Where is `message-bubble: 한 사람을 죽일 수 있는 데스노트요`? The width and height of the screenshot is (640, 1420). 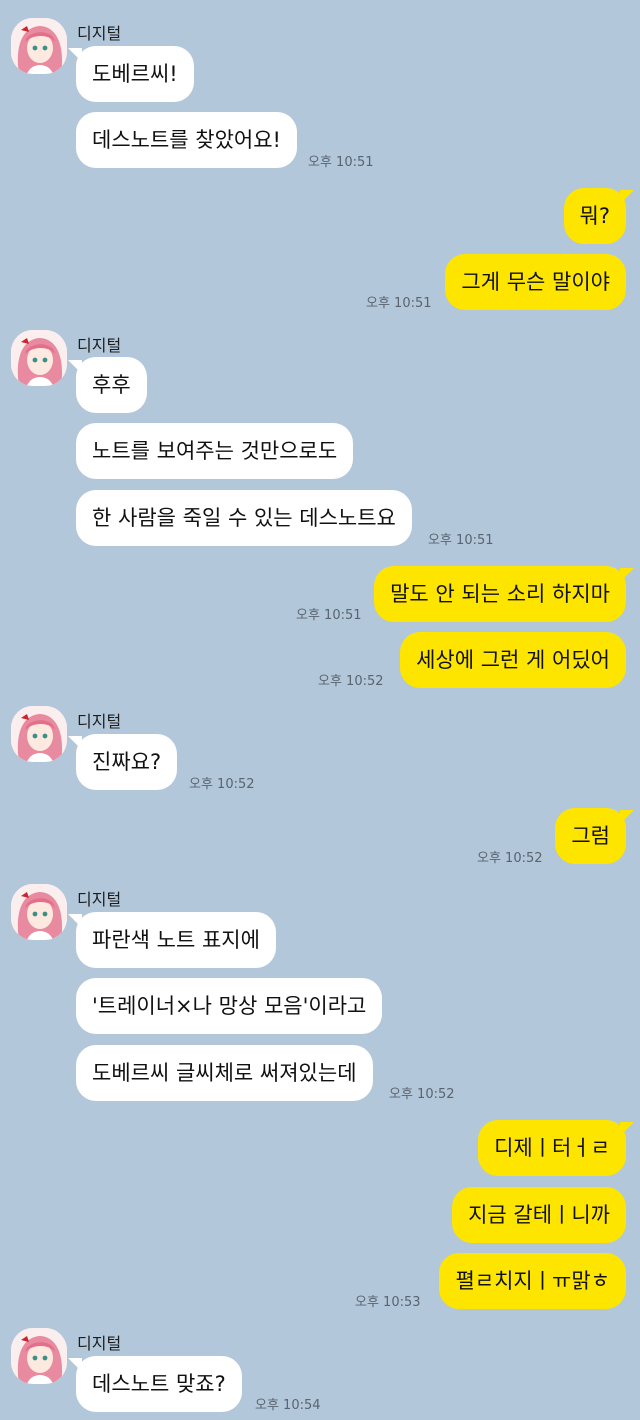 message-bubble: 한 사람을 죽일 수 있는 데스노트요 is located at coordinates (244, 518).